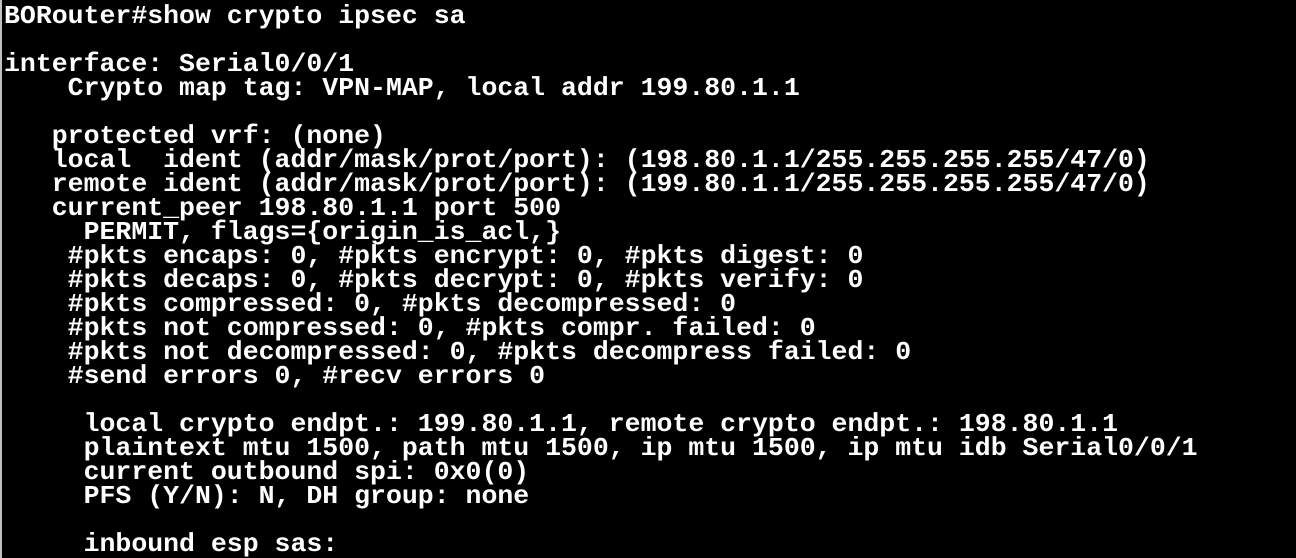  I want to click on console-line: #send errors 0, #recv errors 0, so click(275, 376).